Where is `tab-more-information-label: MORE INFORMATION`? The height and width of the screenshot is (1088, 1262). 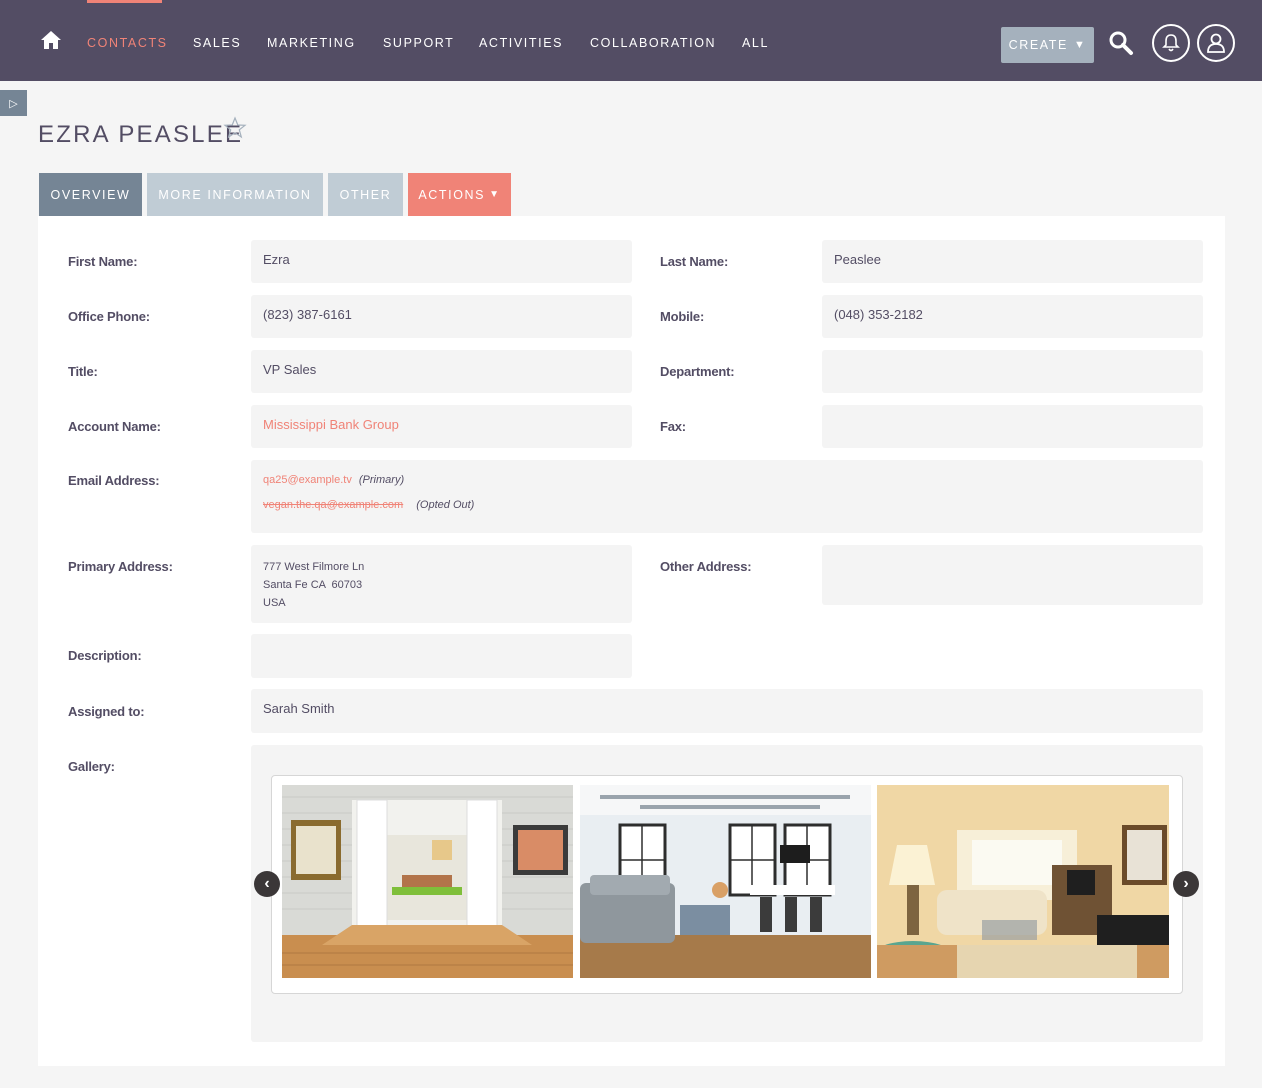
tab-more-information-label: MORE INFORMATION is located at coordinates (235, 194).